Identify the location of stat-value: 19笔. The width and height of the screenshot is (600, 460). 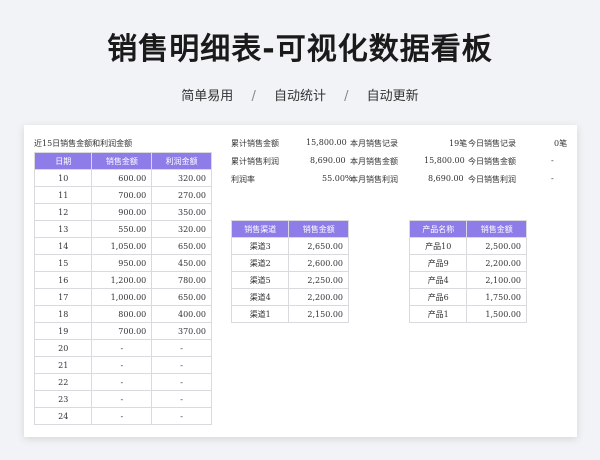
(458, 143).